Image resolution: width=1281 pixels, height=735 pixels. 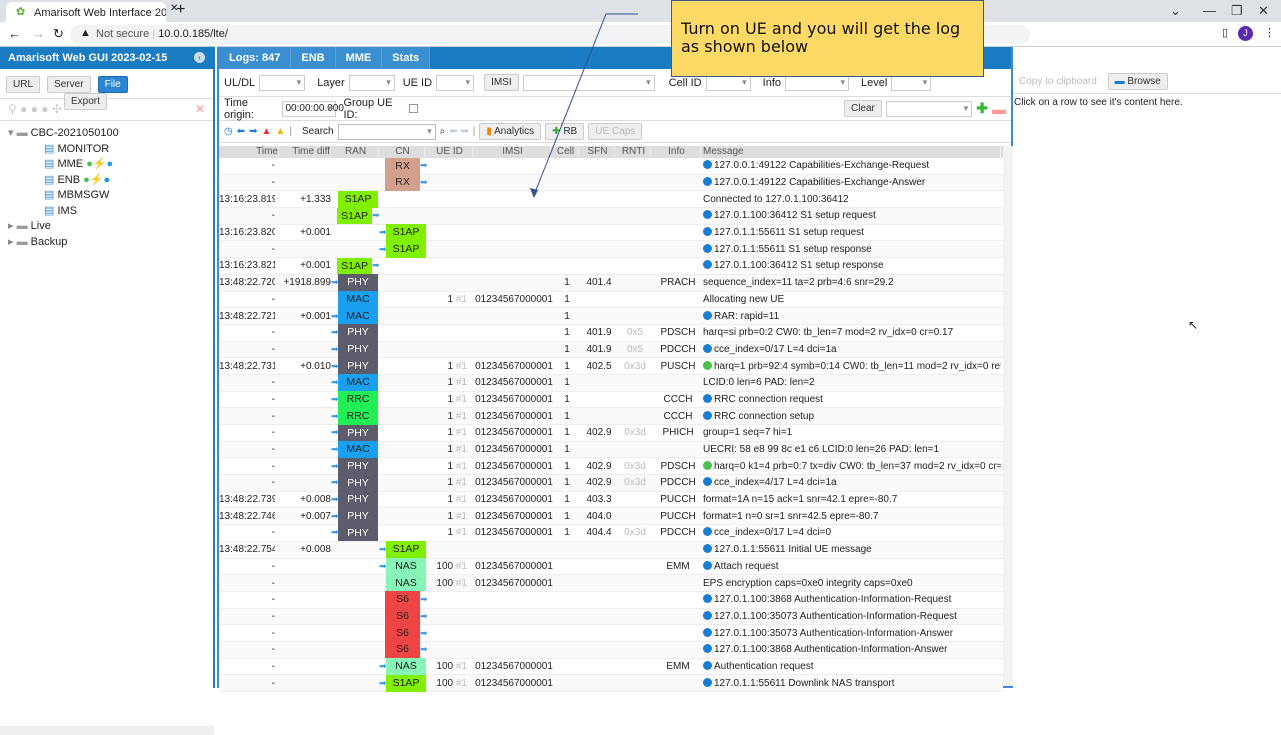 I want to click on filter-preset-select, so click(x=929, y=108).